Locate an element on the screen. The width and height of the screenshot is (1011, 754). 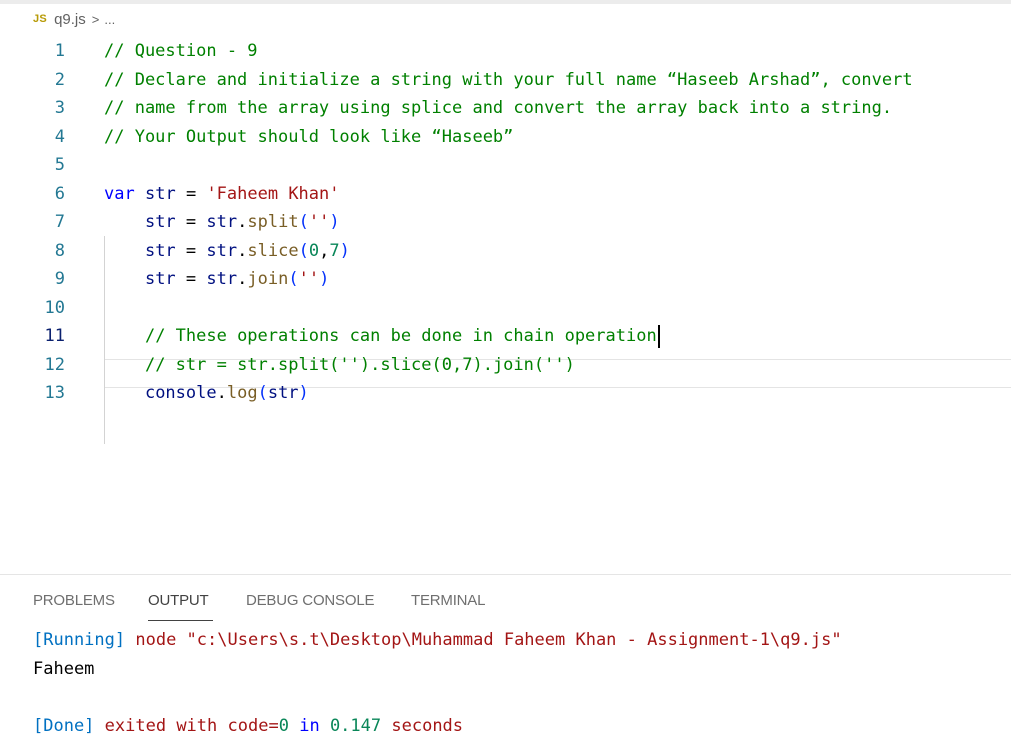
line-number: 1 is located at coordinates (59, 51).